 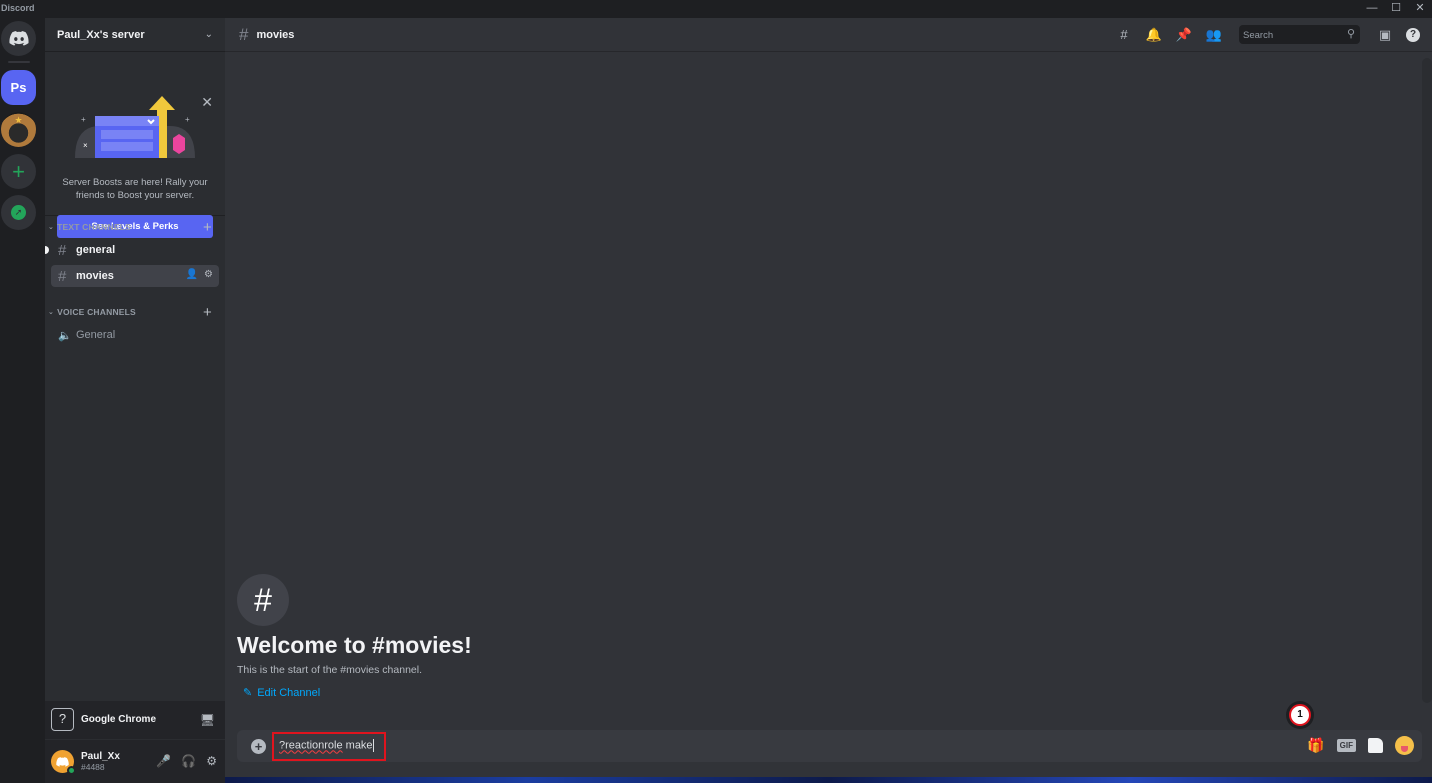 What do you see at coordinates (65, 335) in the screenshot?
I see `speaker-icon: 🔈` at bounding box center [65, 335].